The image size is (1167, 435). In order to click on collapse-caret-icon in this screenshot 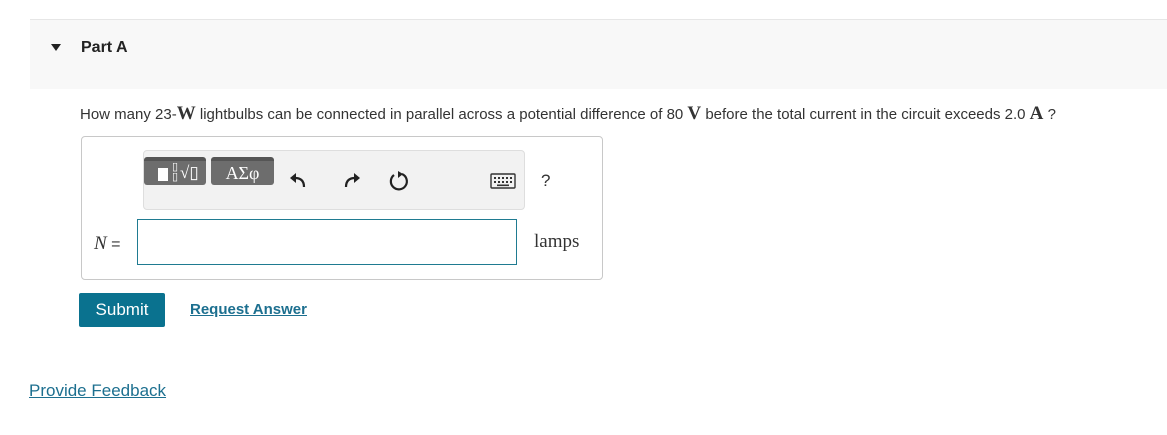, I will do `click(56, 47)`.